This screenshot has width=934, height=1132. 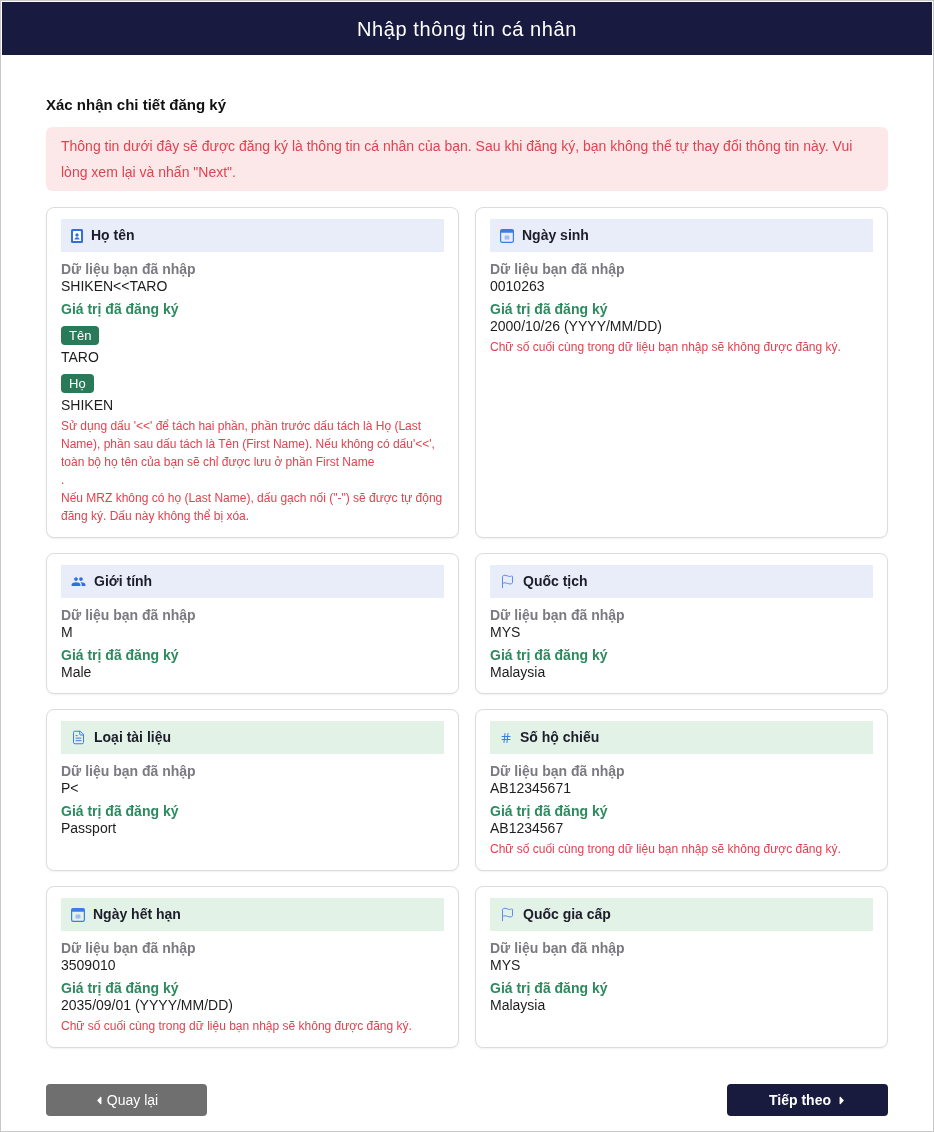 What do you see at coordinates (78, 581) in the screenshot?
I see `people-icon` at bounding box center [78, 581].